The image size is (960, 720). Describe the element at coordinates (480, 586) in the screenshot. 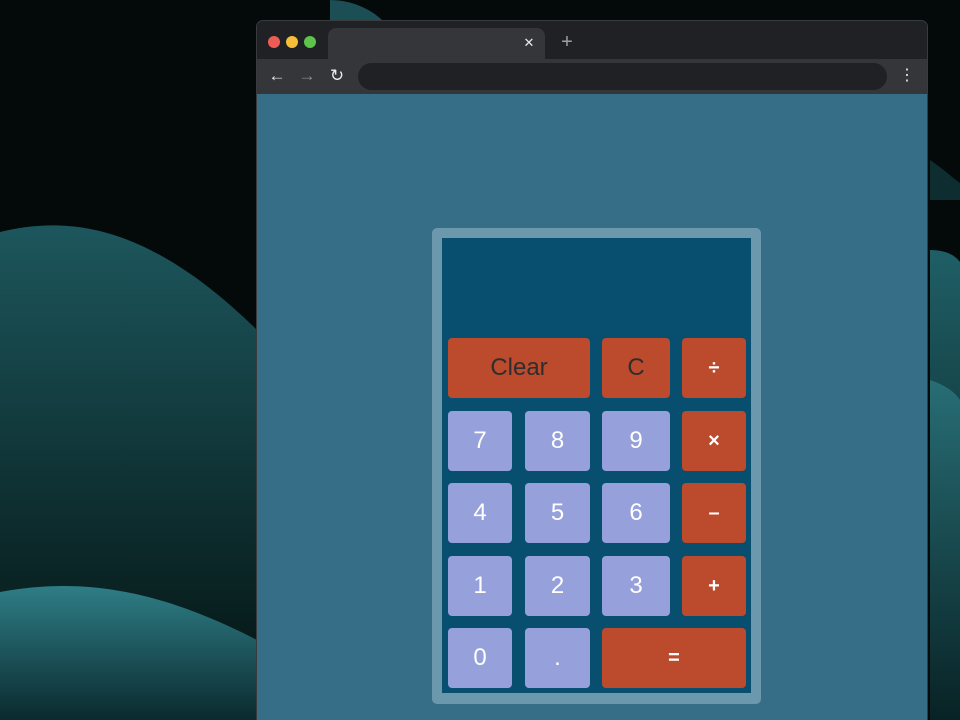

I see `digit-1-button: 1` at that location.